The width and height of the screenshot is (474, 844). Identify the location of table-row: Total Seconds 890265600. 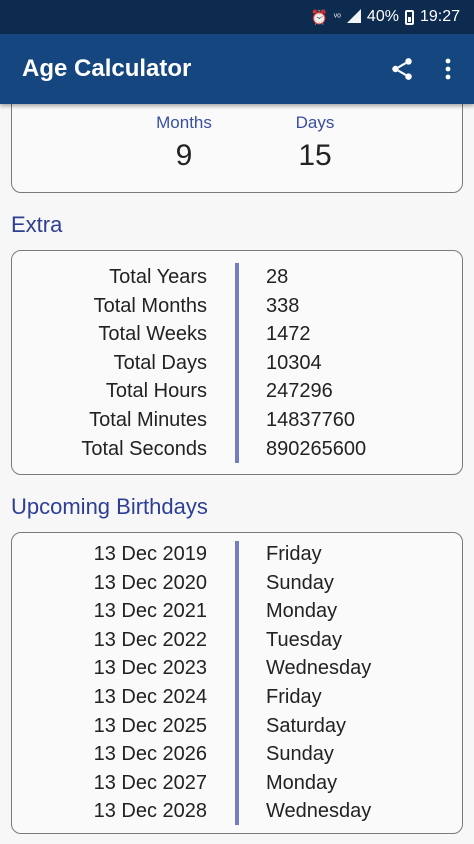
(237, 449).